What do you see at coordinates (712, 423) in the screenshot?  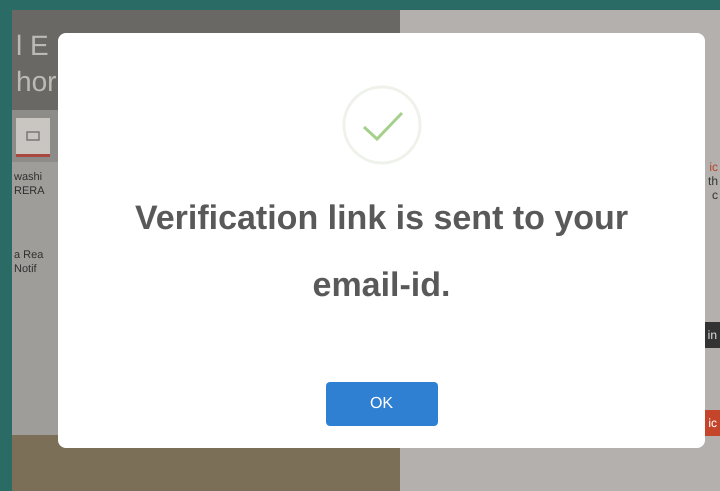 I see `page-button: ic` at bounding box center [712, 423].